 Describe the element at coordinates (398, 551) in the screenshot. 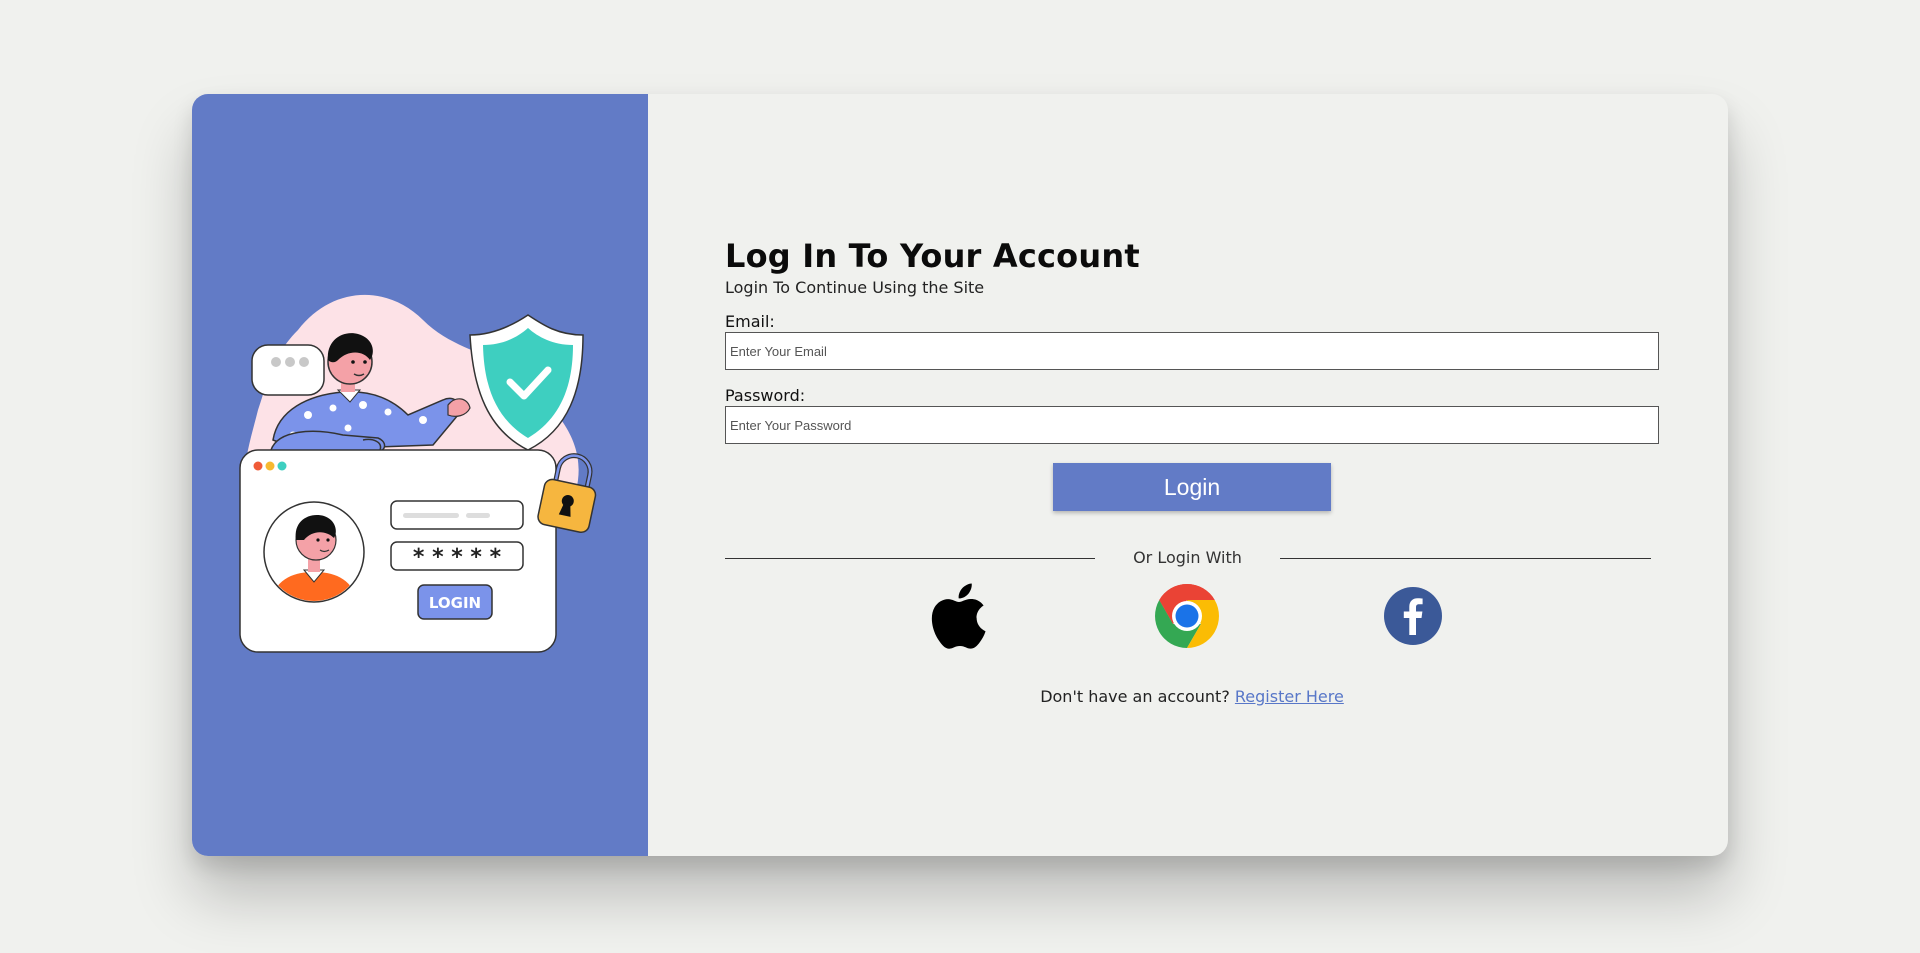

I see `login-window: * * * * * LOGIN` at that location.